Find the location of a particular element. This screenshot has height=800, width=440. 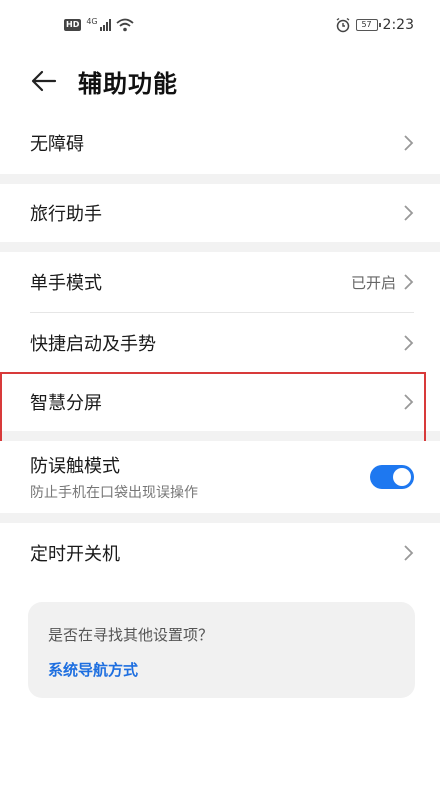

row-accidental-touch: 防误触模式 防止手机在口袋出现误操作 is located at coordinates (220, 477).